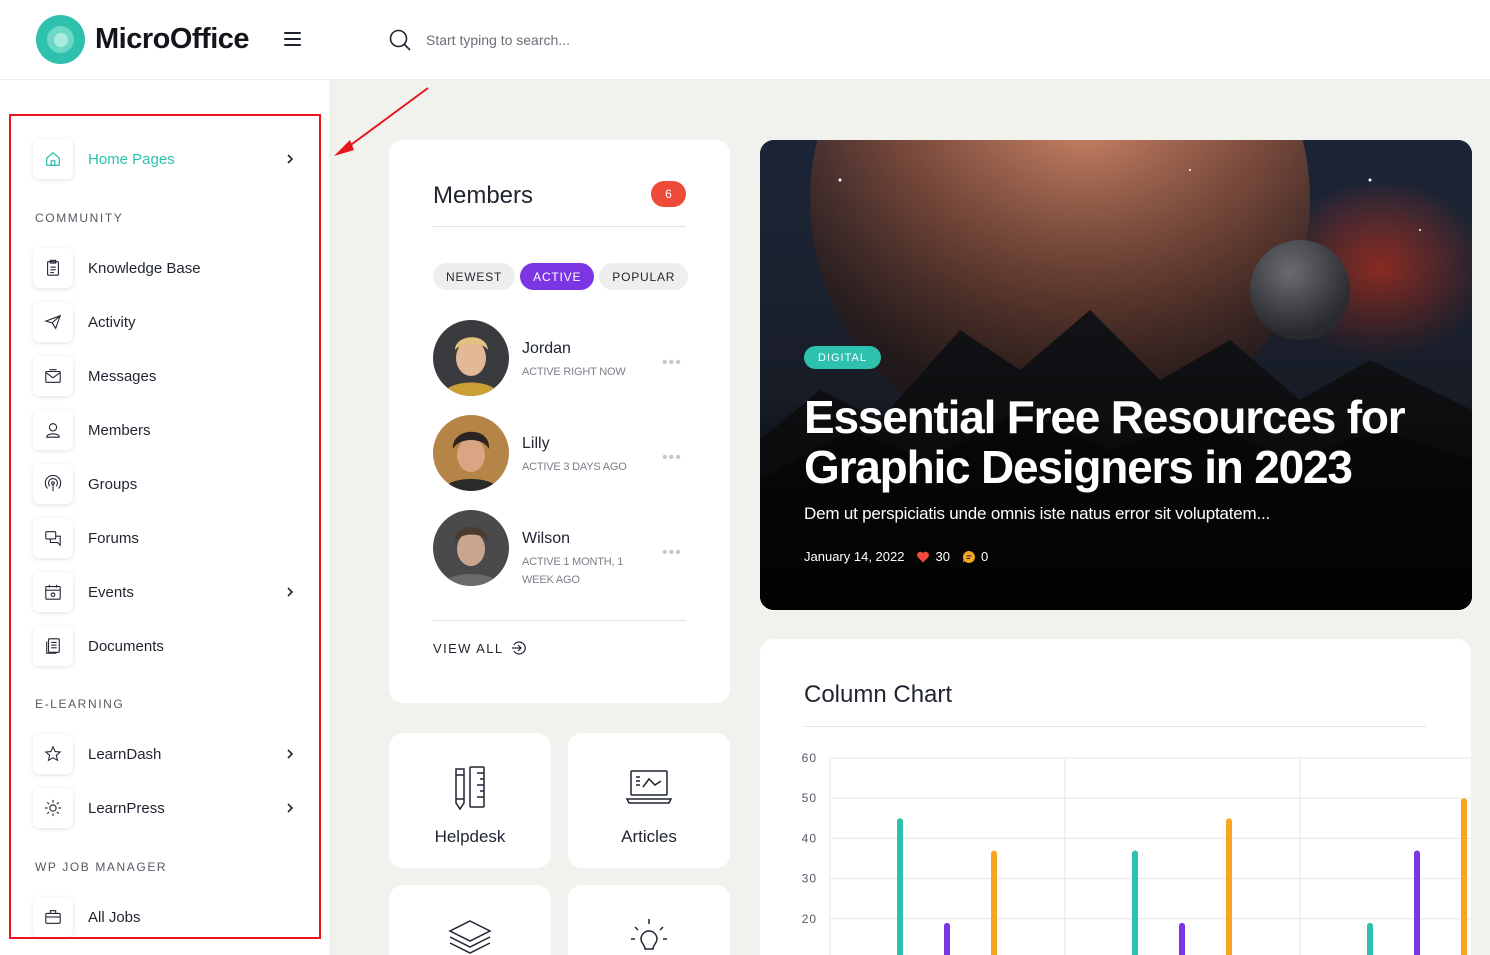 The width and height of the screenshot is (1490, 955). Describe the element at coordinates (969, 557) in the screenshot. I see `comment-icon` at that location.